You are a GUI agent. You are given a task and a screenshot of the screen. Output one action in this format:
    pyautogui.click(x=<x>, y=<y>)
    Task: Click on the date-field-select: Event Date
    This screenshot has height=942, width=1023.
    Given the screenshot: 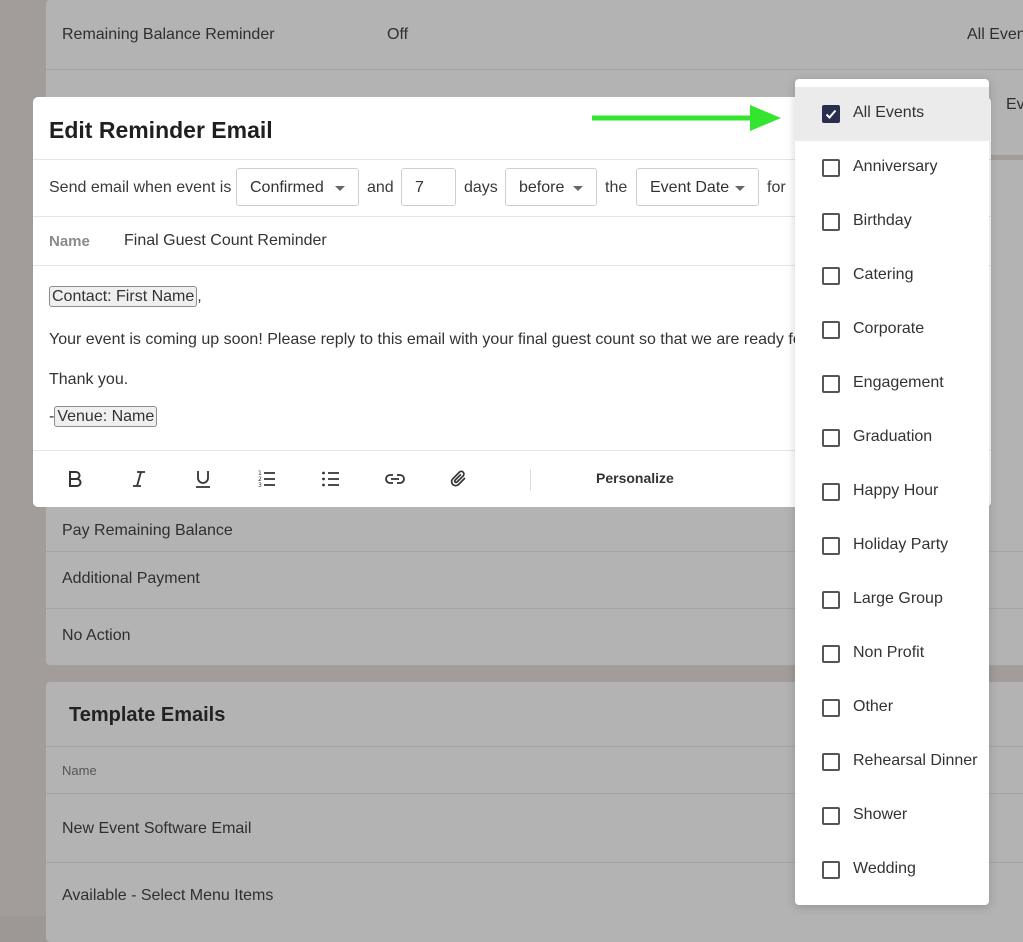 What is the action you would take?
    pyautogui.click(x=697, y=187)
    